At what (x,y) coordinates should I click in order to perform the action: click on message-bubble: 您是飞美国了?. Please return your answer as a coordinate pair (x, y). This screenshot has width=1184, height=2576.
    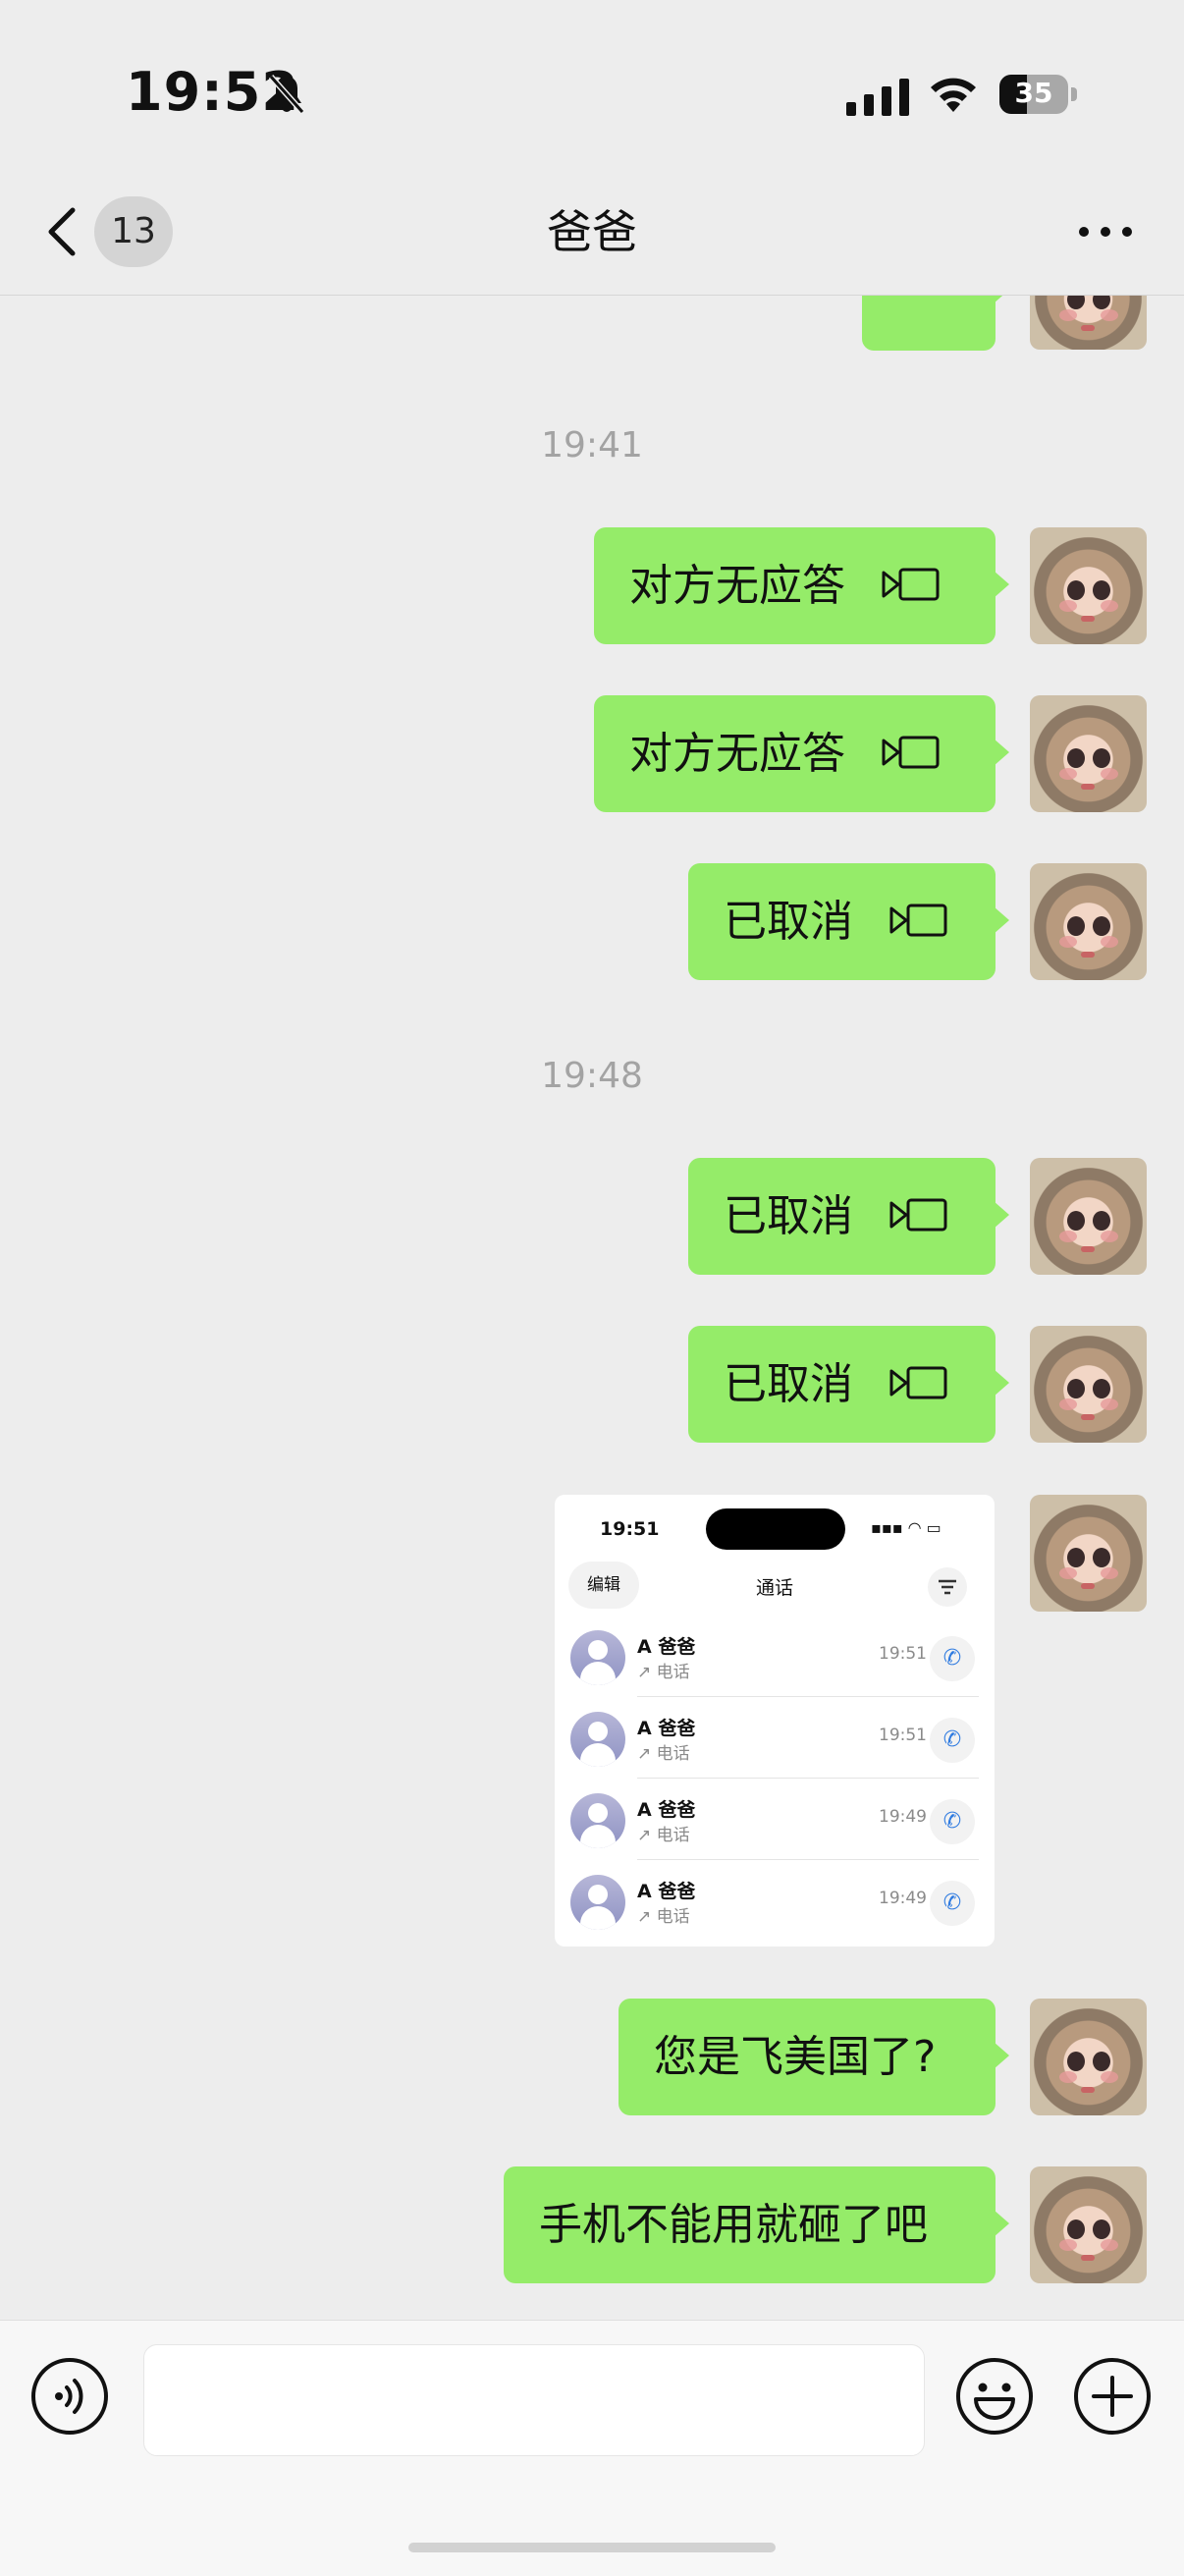
    Looking at the image, I should click on (814, 2057).